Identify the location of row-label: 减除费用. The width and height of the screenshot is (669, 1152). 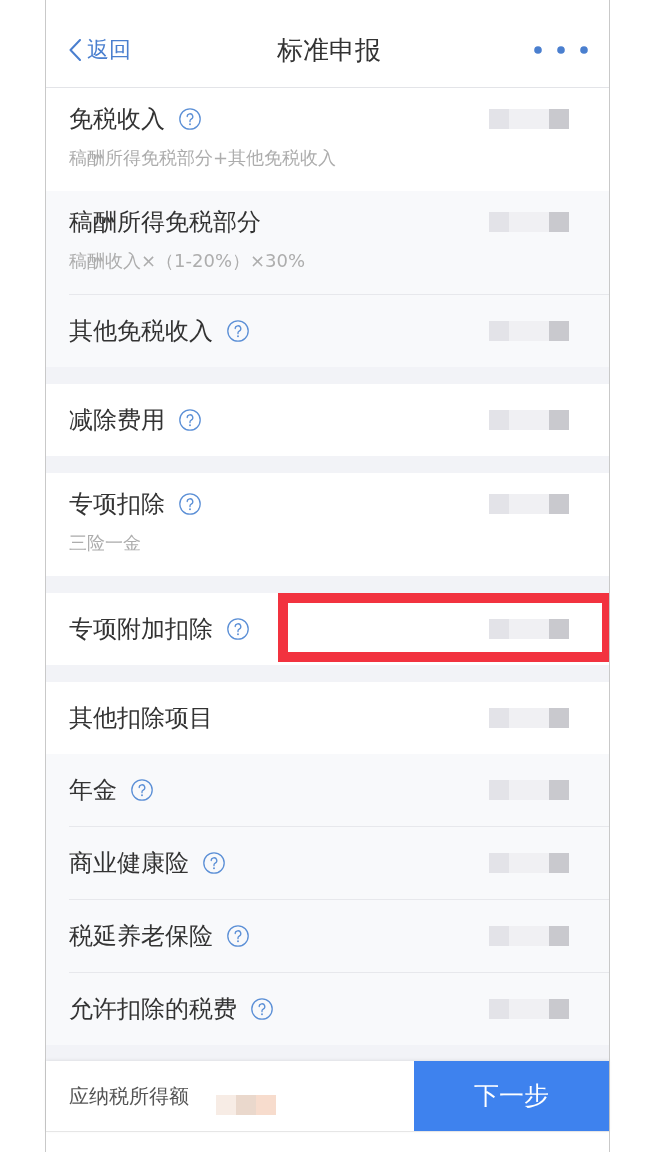
(117, 420).